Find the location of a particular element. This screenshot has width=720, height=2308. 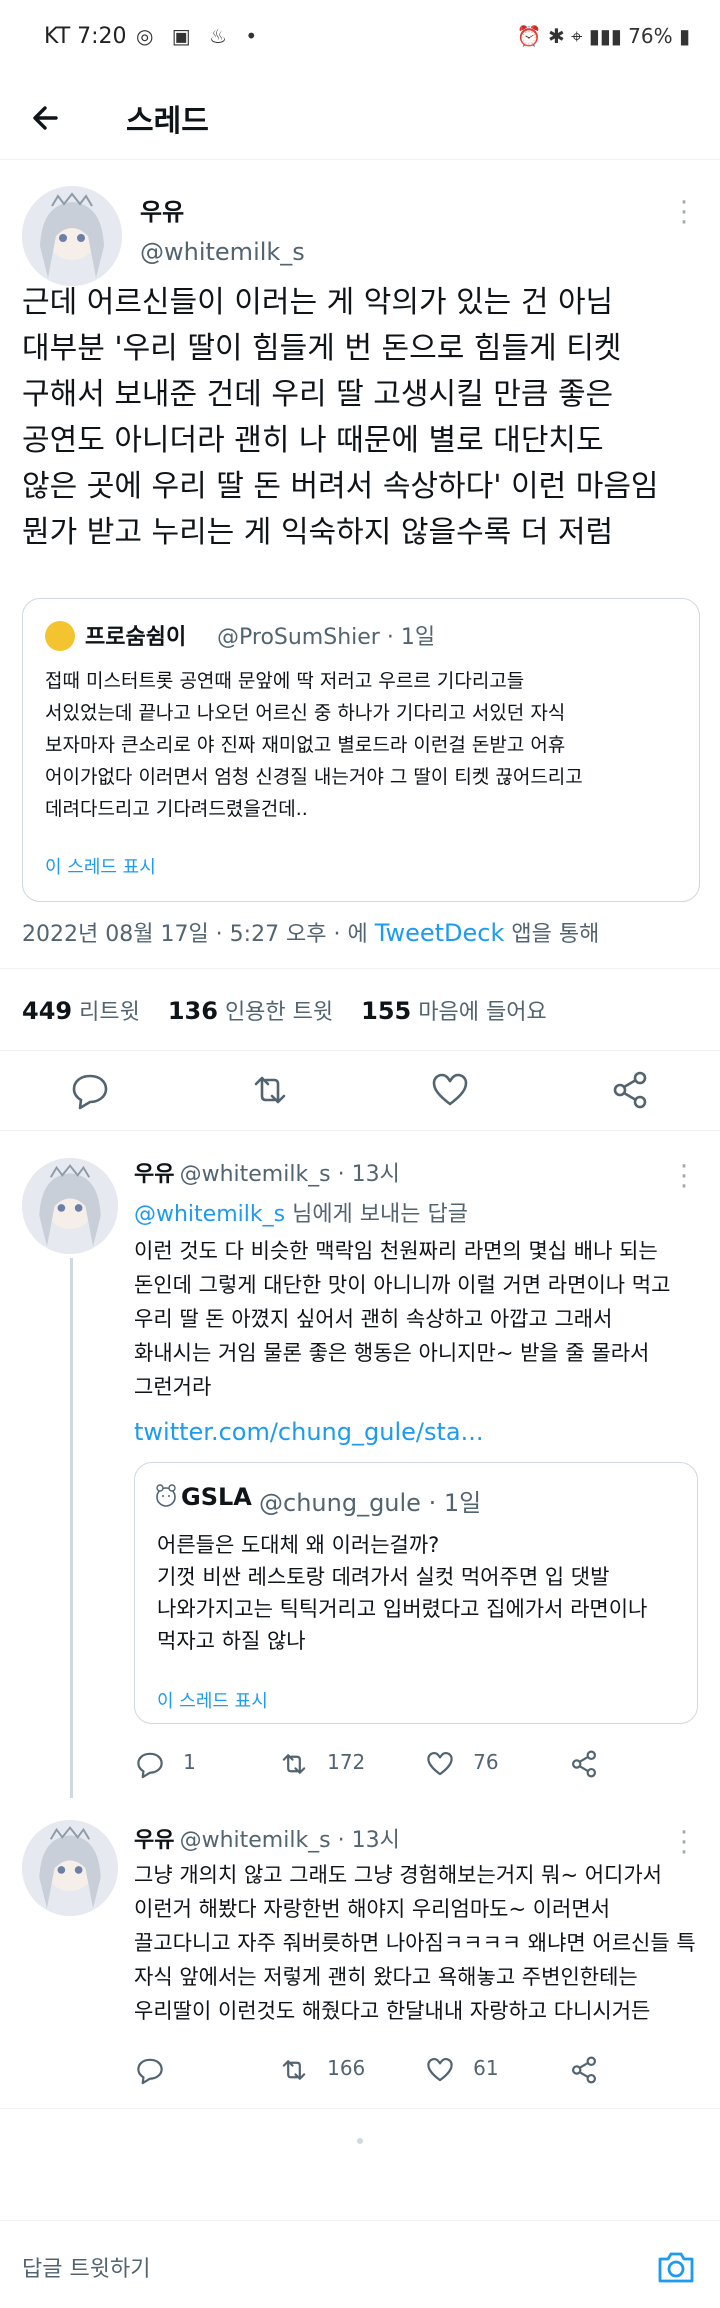

reply-line: 자식 앞에서는 저렇게 괜히 왔다고 욕해놓고 주변인한테는 is located at coordinates (386, 1977).